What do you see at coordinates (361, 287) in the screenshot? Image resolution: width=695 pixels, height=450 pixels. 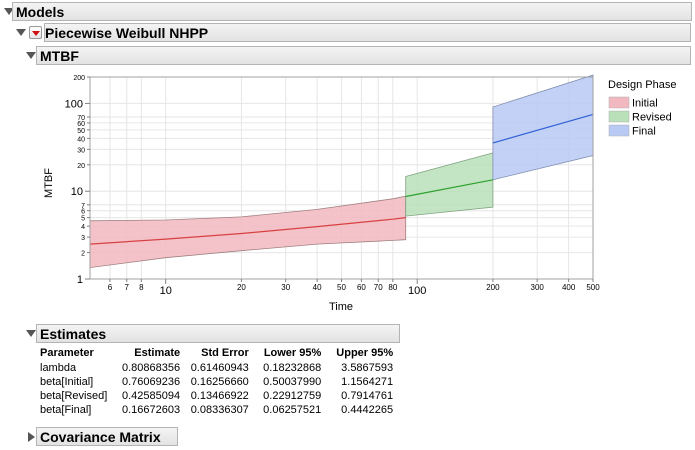 I see `x-tick-label: 60` at bounding box center [361, 287].